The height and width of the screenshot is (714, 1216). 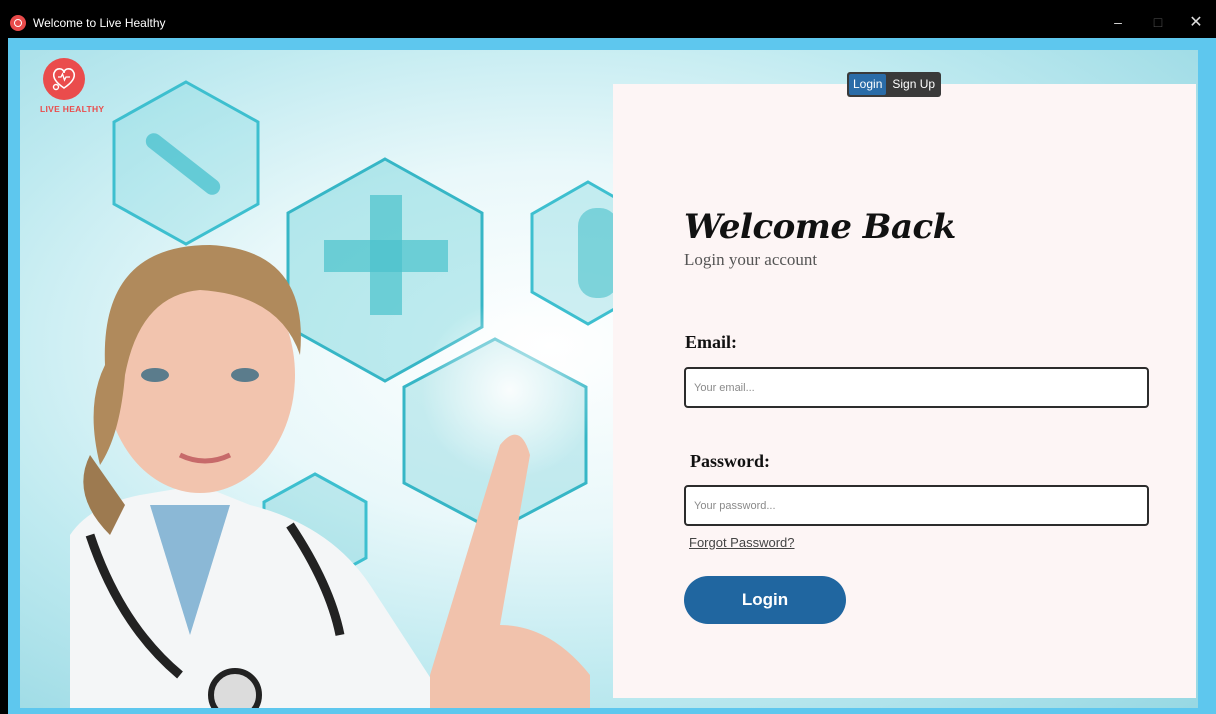 I want to click on title-bar: Welcome to Live Healthy – □ ✕, so click(x=608, y=20).